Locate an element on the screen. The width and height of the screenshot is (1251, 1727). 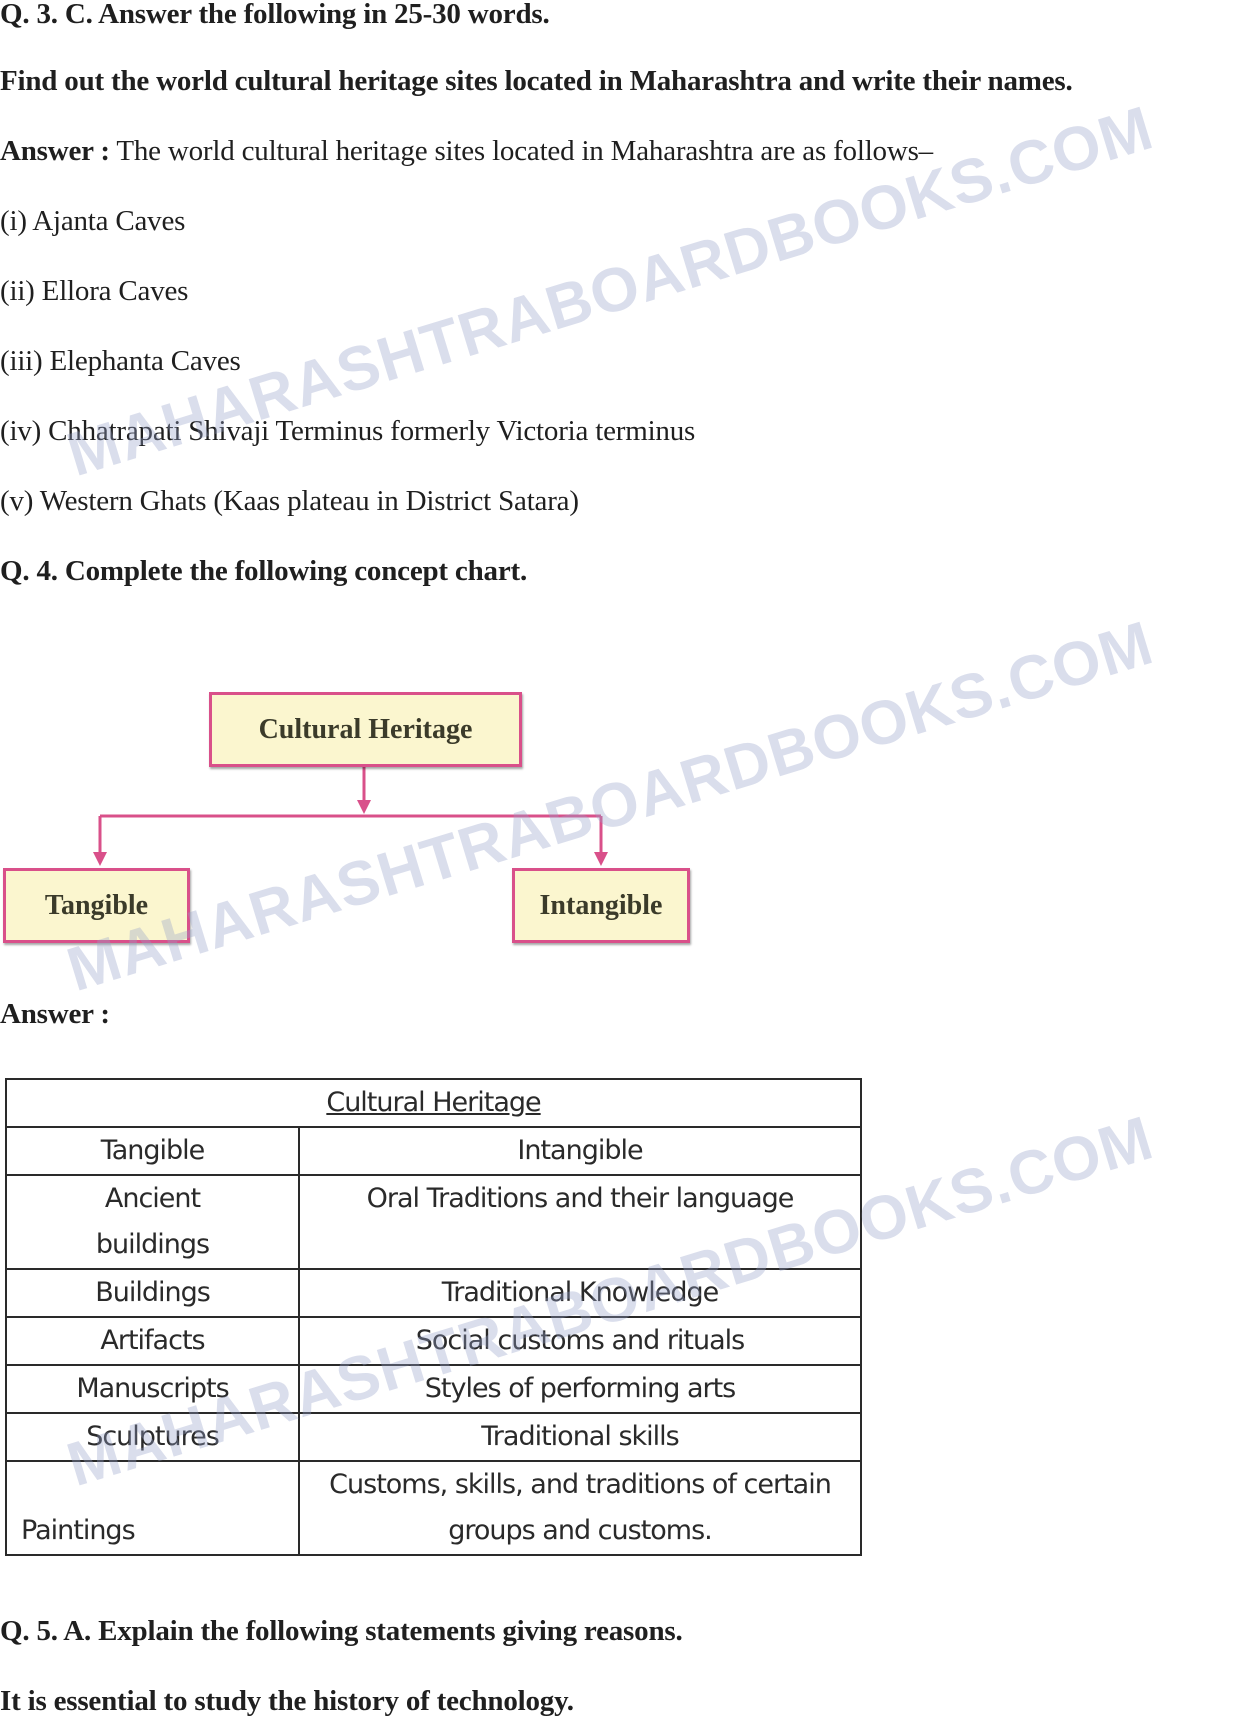
table-title-row: Cultural Heritage is located at coordinates (433, 1103).